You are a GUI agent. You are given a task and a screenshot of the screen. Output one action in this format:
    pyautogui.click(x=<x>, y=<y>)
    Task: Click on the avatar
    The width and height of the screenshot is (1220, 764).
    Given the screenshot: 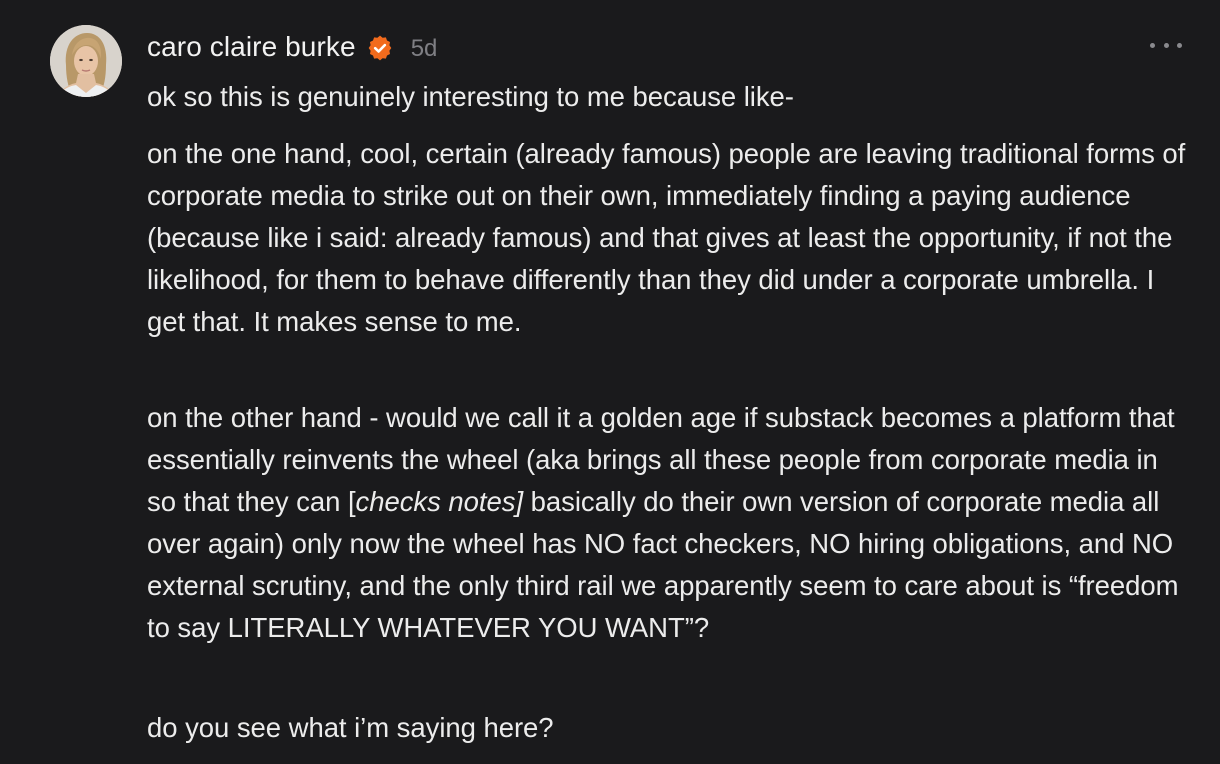 What is the action you would take?
    pyautogui.click(x=86, y=61)
    